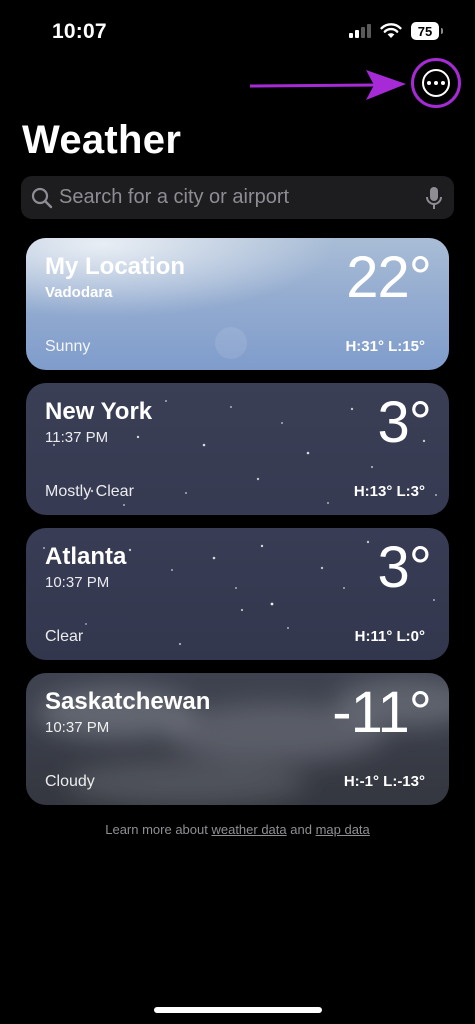  What do you see at coordinates (237, 31) in the screenshot?
I see `status-bar: 10:07 75` at bounding box center [237, 31].